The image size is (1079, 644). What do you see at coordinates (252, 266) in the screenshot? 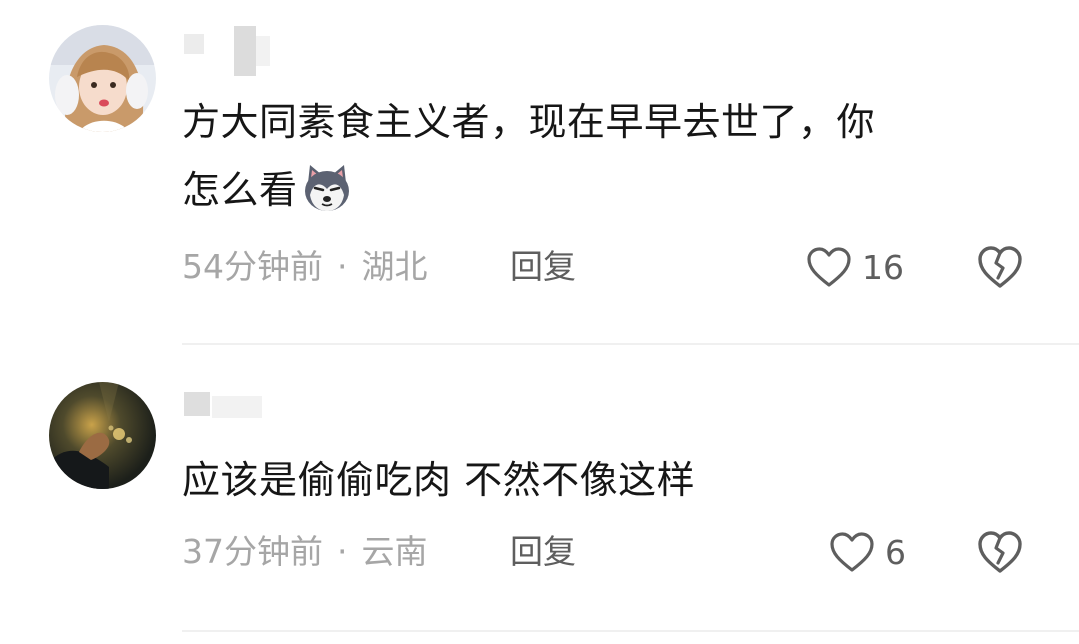
I see `timestamp: 54分钟前` at bounding box center [252, 266].